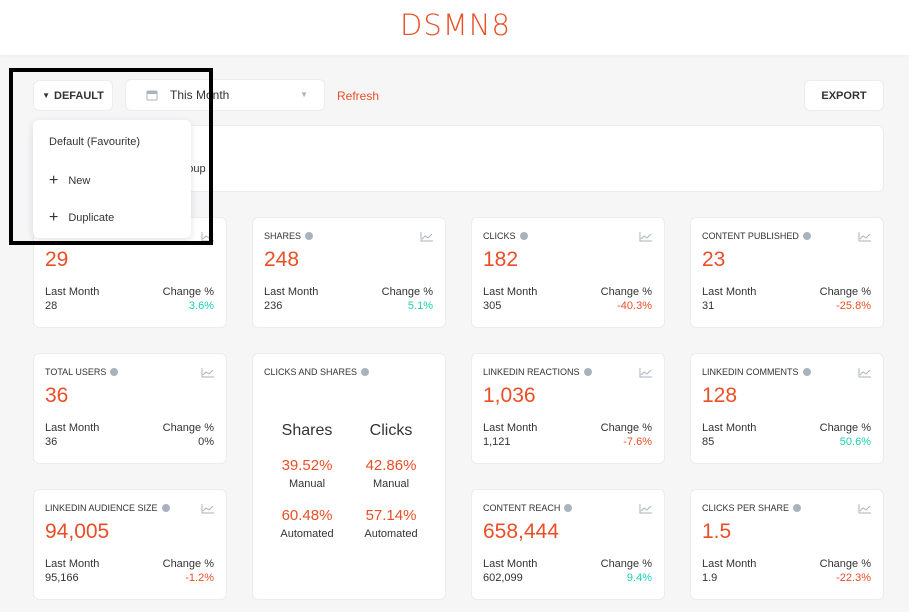  I want to click on metric-value: 658,444, so click(521, 531).